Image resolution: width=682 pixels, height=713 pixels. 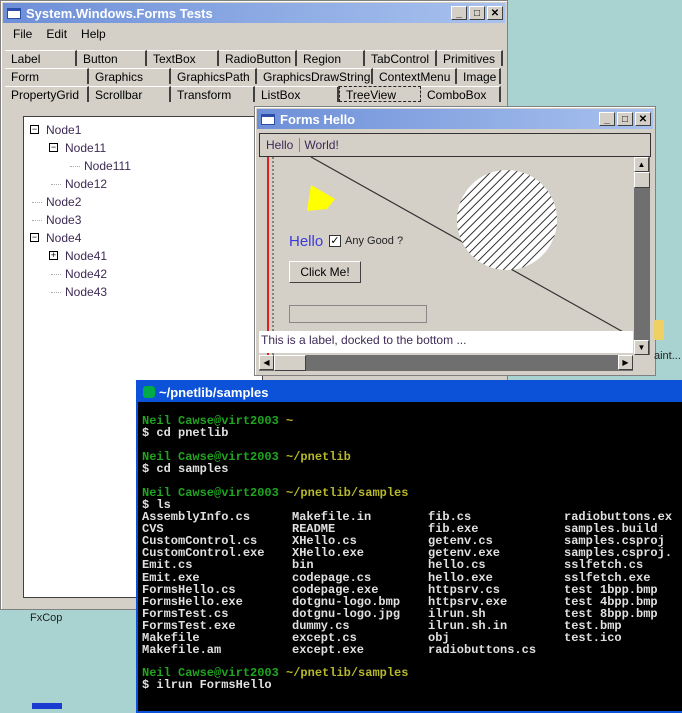 What do you see at coordinates (455, 145) in the screenshot?
I see `hello-menubar: Hello World!` at bounding box center [455, 145].